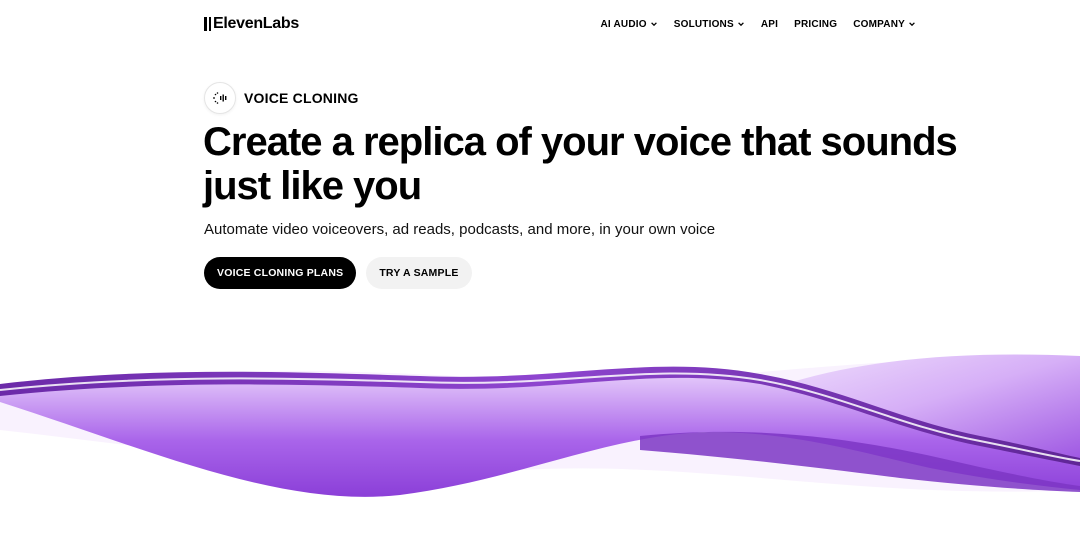  Describe the element at coordinates (301, 98) in the screenshot. I see `badge-label: VOICE CLONING` at that location.